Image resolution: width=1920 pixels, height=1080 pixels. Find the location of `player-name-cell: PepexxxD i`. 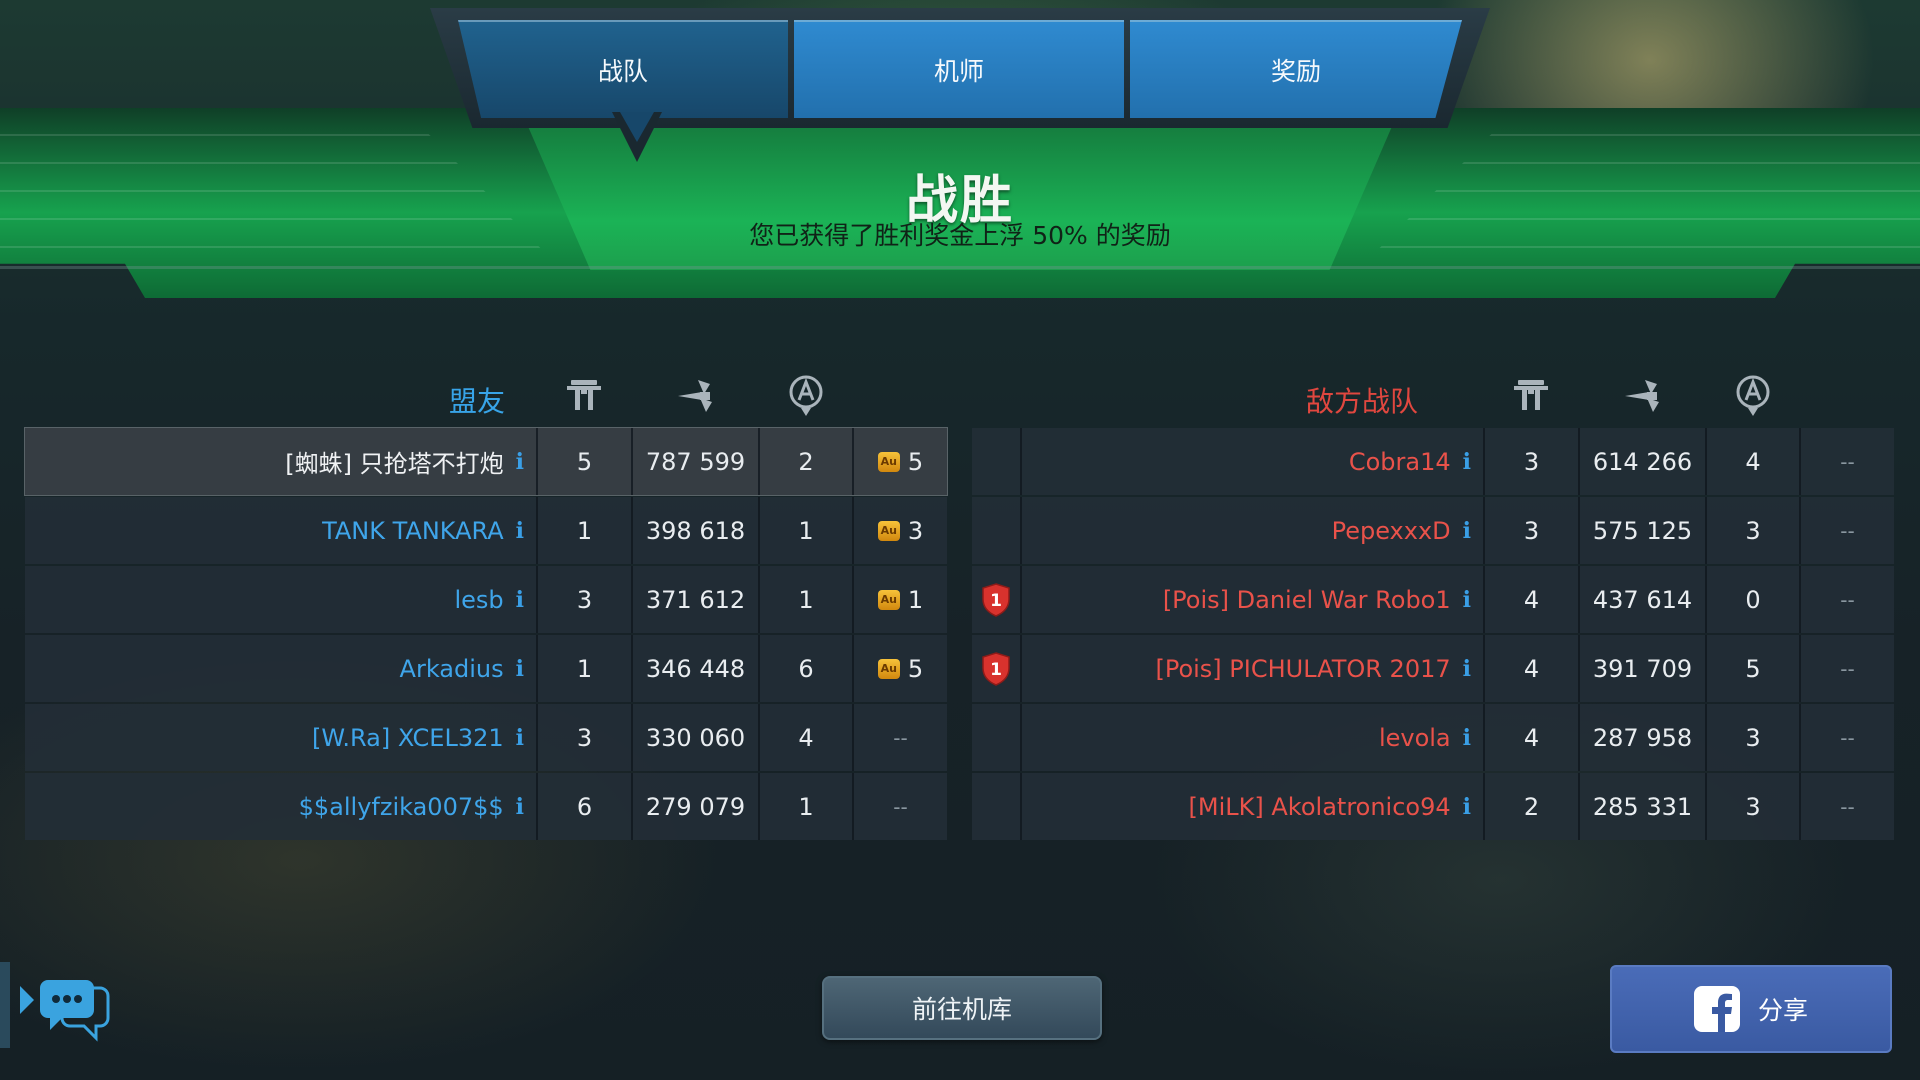

player-name-cell: PepexxxD i is located at coordinates (1251, 530).